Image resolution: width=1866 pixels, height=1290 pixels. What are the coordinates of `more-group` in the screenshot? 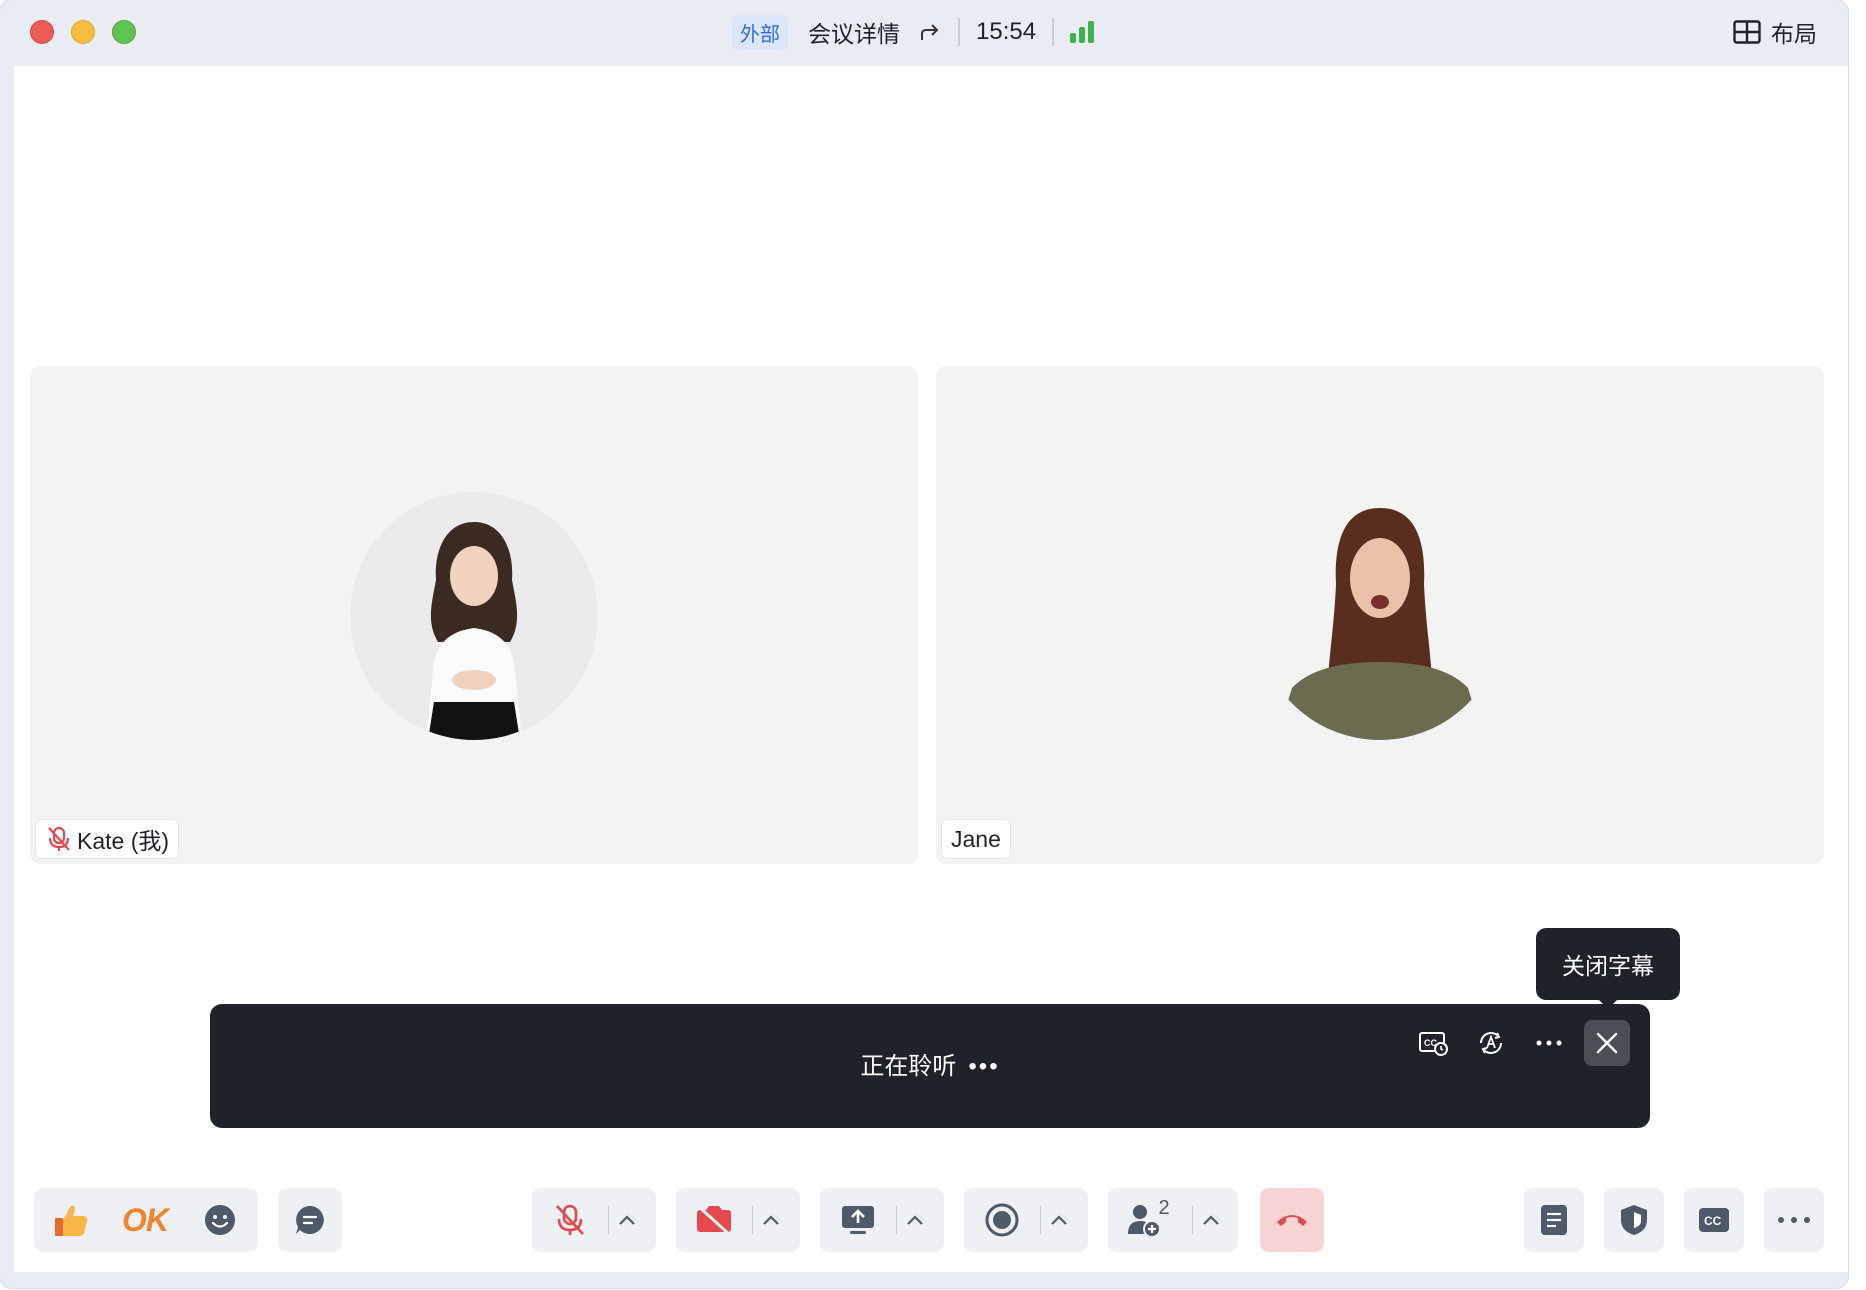 It's located at (1794, 1220).